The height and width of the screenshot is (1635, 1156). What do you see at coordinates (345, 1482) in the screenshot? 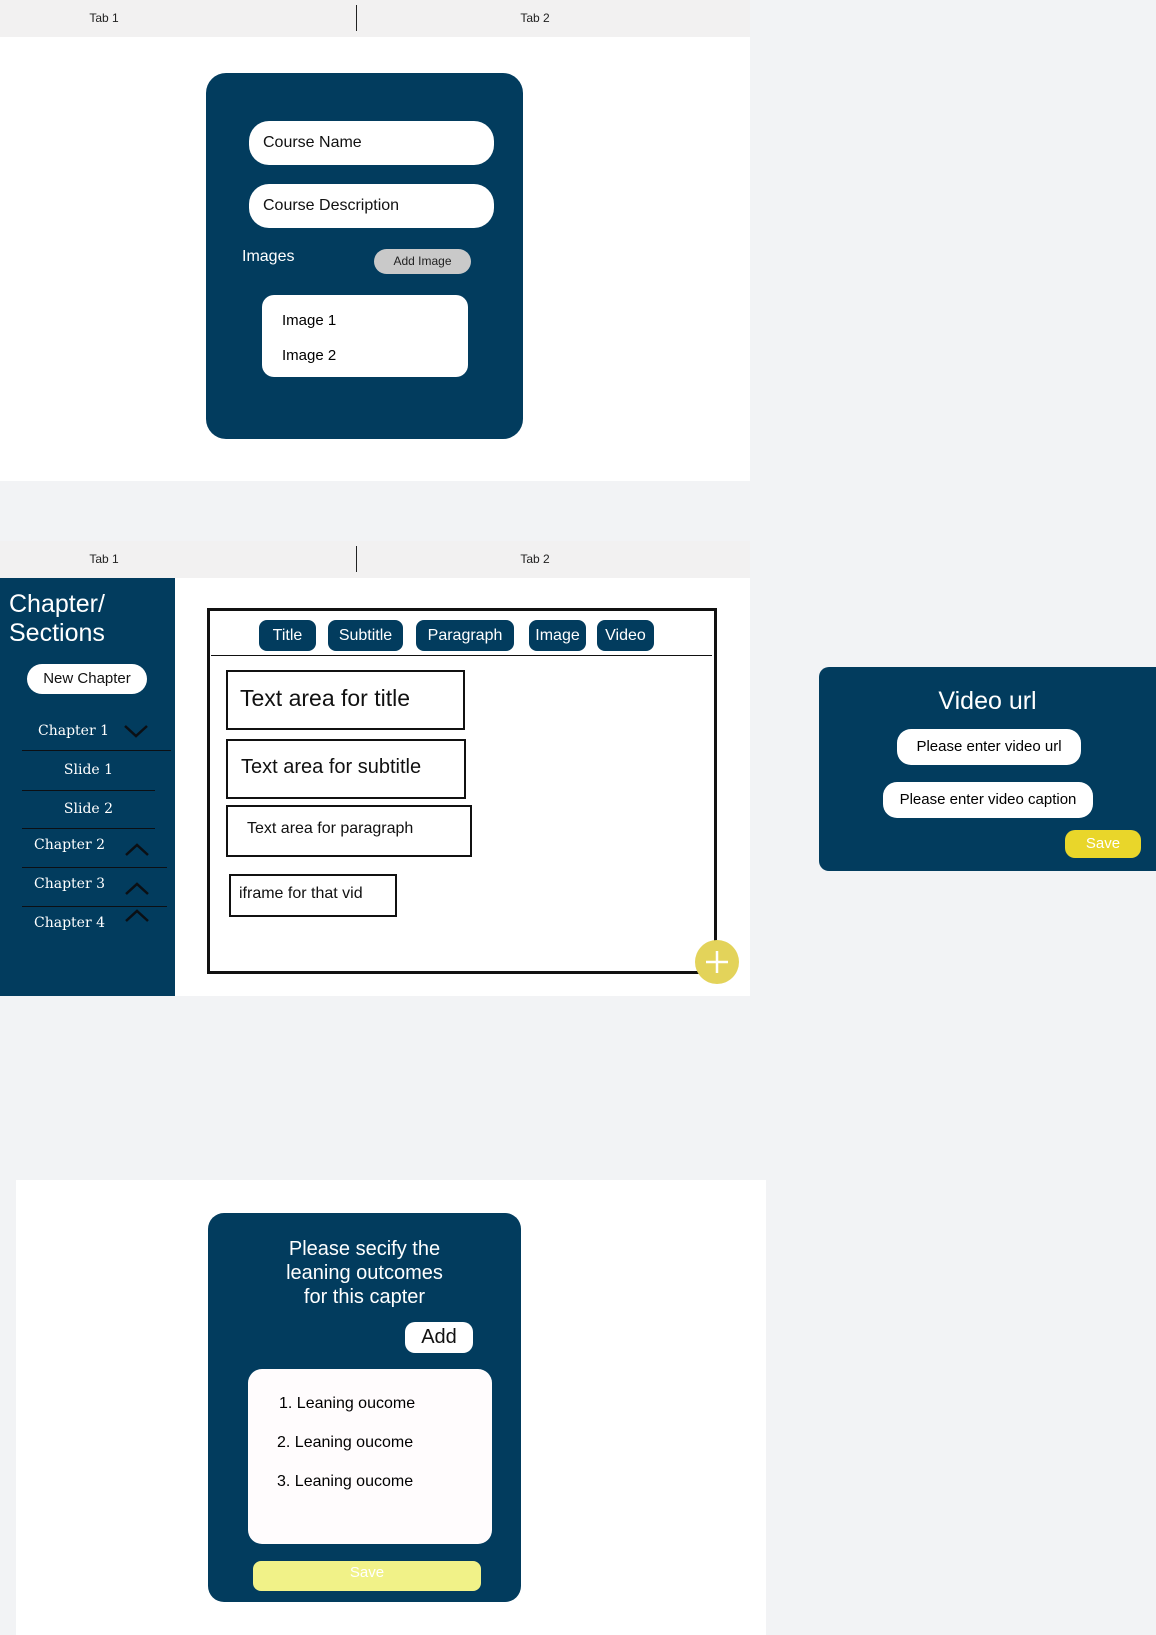
I see `list-item: 3. Leaning oucome` at bounding box center [345, 1482].